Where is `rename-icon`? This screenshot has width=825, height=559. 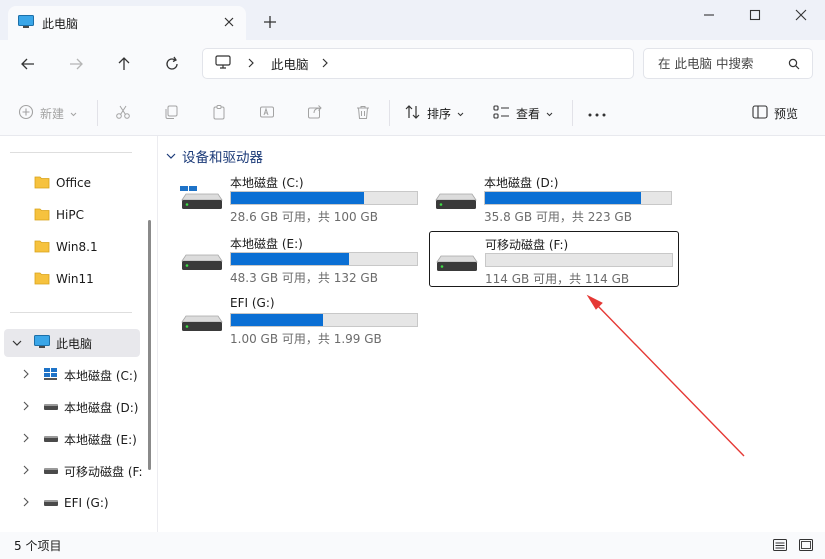
rename-icon is located at coordinates (267, 113).